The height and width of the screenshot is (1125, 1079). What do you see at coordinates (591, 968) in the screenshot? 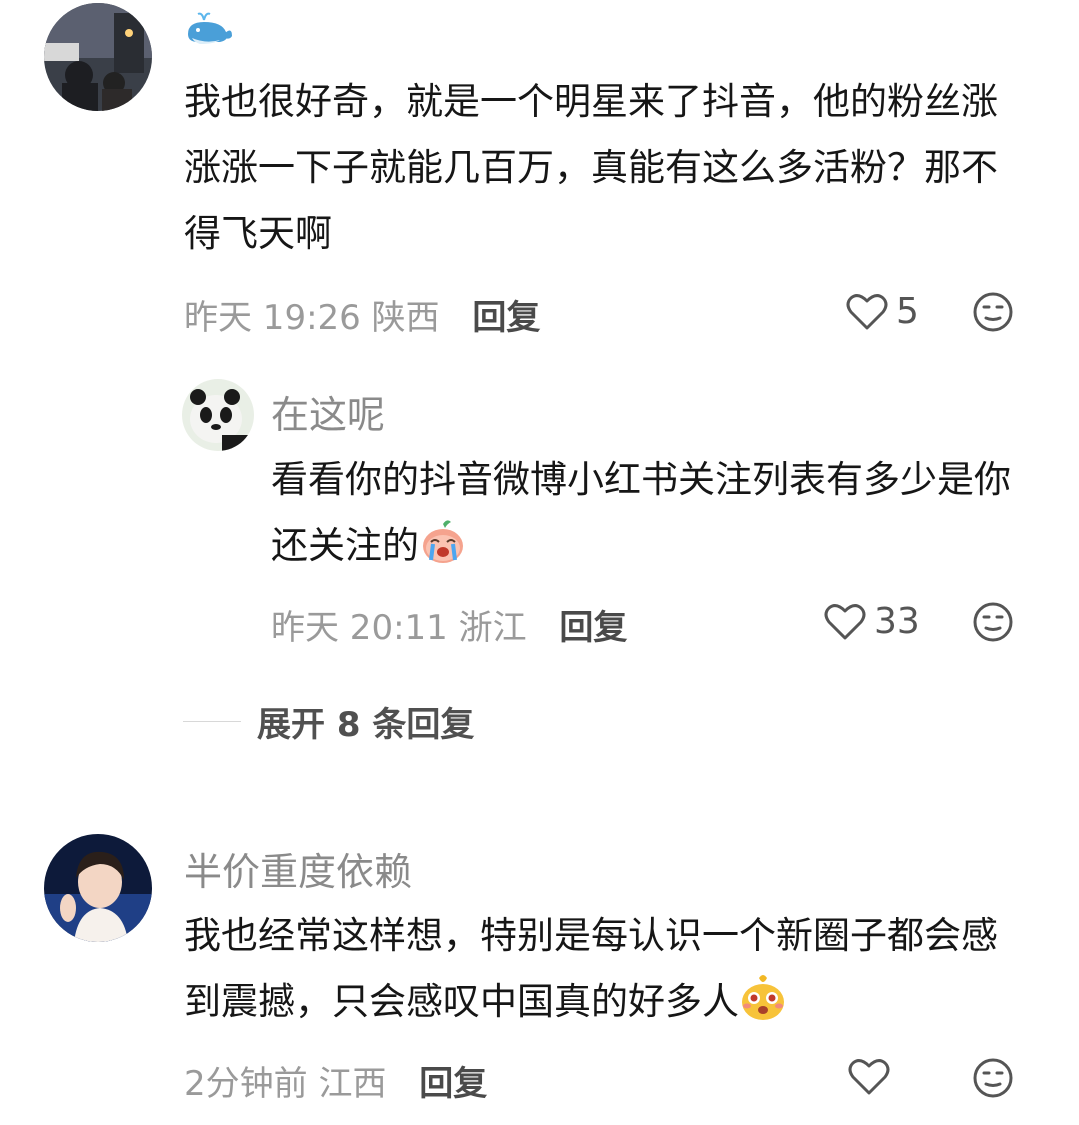
I see `comment-text-body: 我也经常这样想，特别是每认识一个新圈子都会感到震撼，只会感叹中国真的好多人` at bounding box center [591, 968].